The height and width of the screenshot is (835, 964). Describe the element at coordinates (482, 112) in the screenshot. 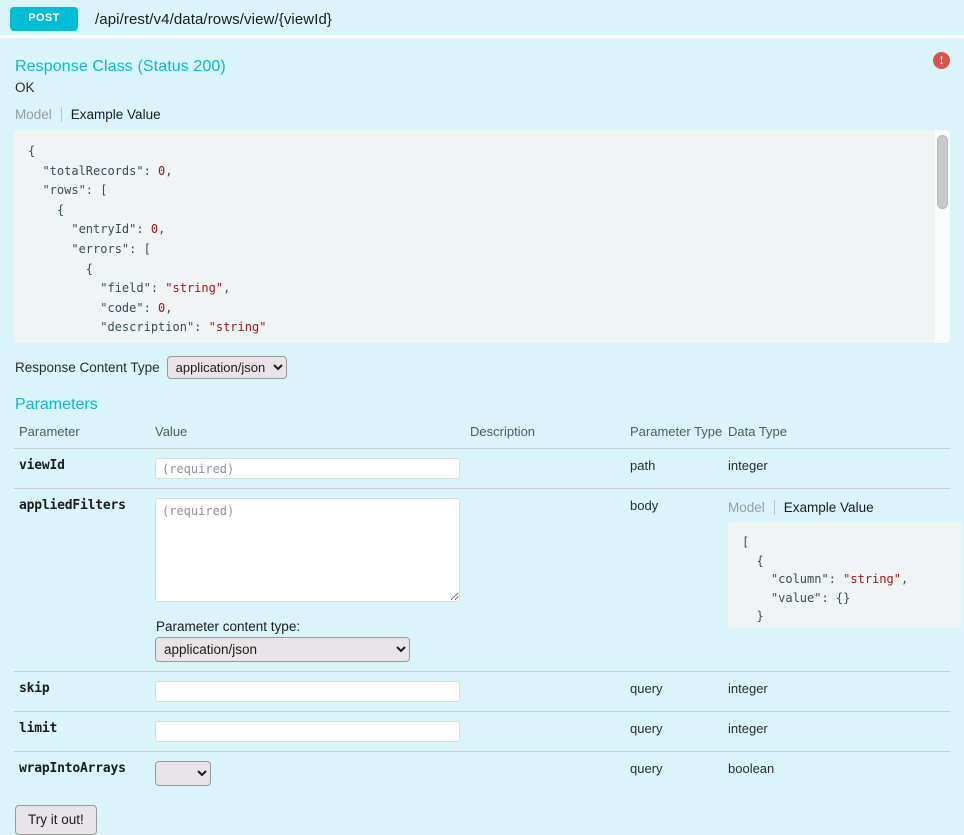

I see `response-model-tabs: Model Example Value` at that location.